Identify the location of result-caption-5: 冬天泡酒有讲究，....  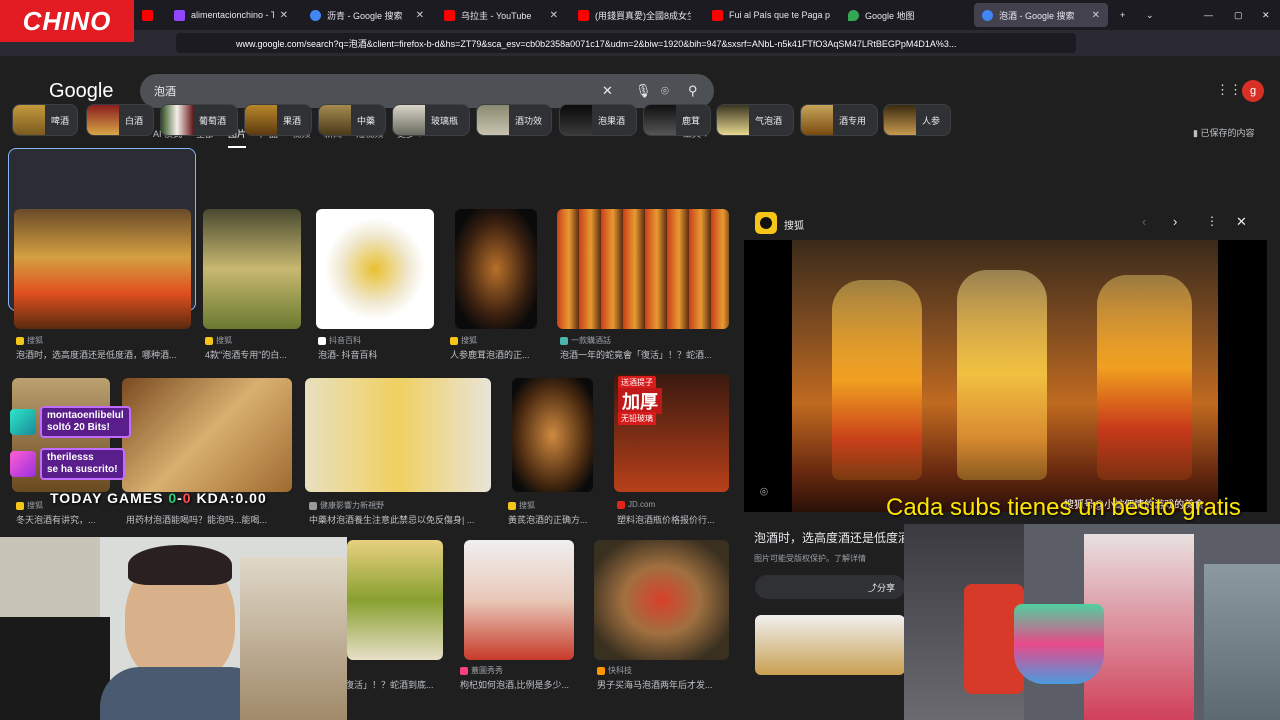
(64, 519).